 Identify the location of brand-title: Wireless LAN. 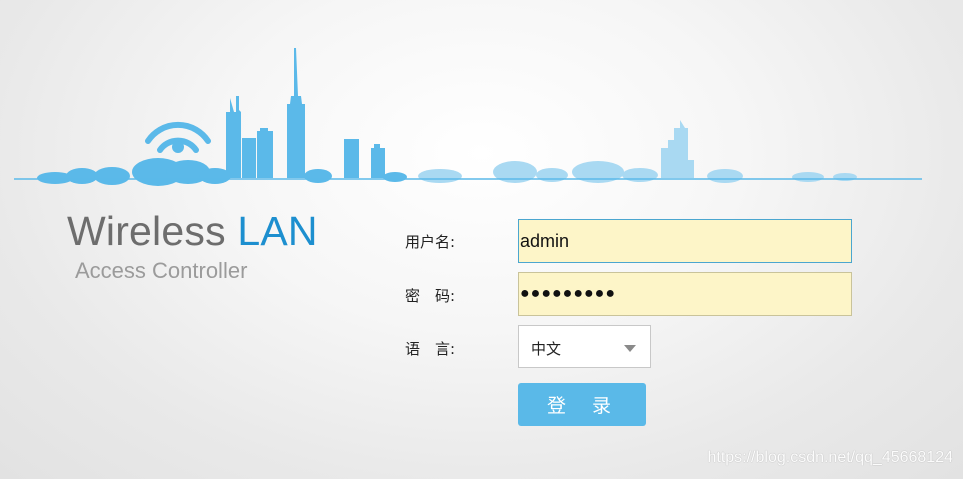
(192, 231).